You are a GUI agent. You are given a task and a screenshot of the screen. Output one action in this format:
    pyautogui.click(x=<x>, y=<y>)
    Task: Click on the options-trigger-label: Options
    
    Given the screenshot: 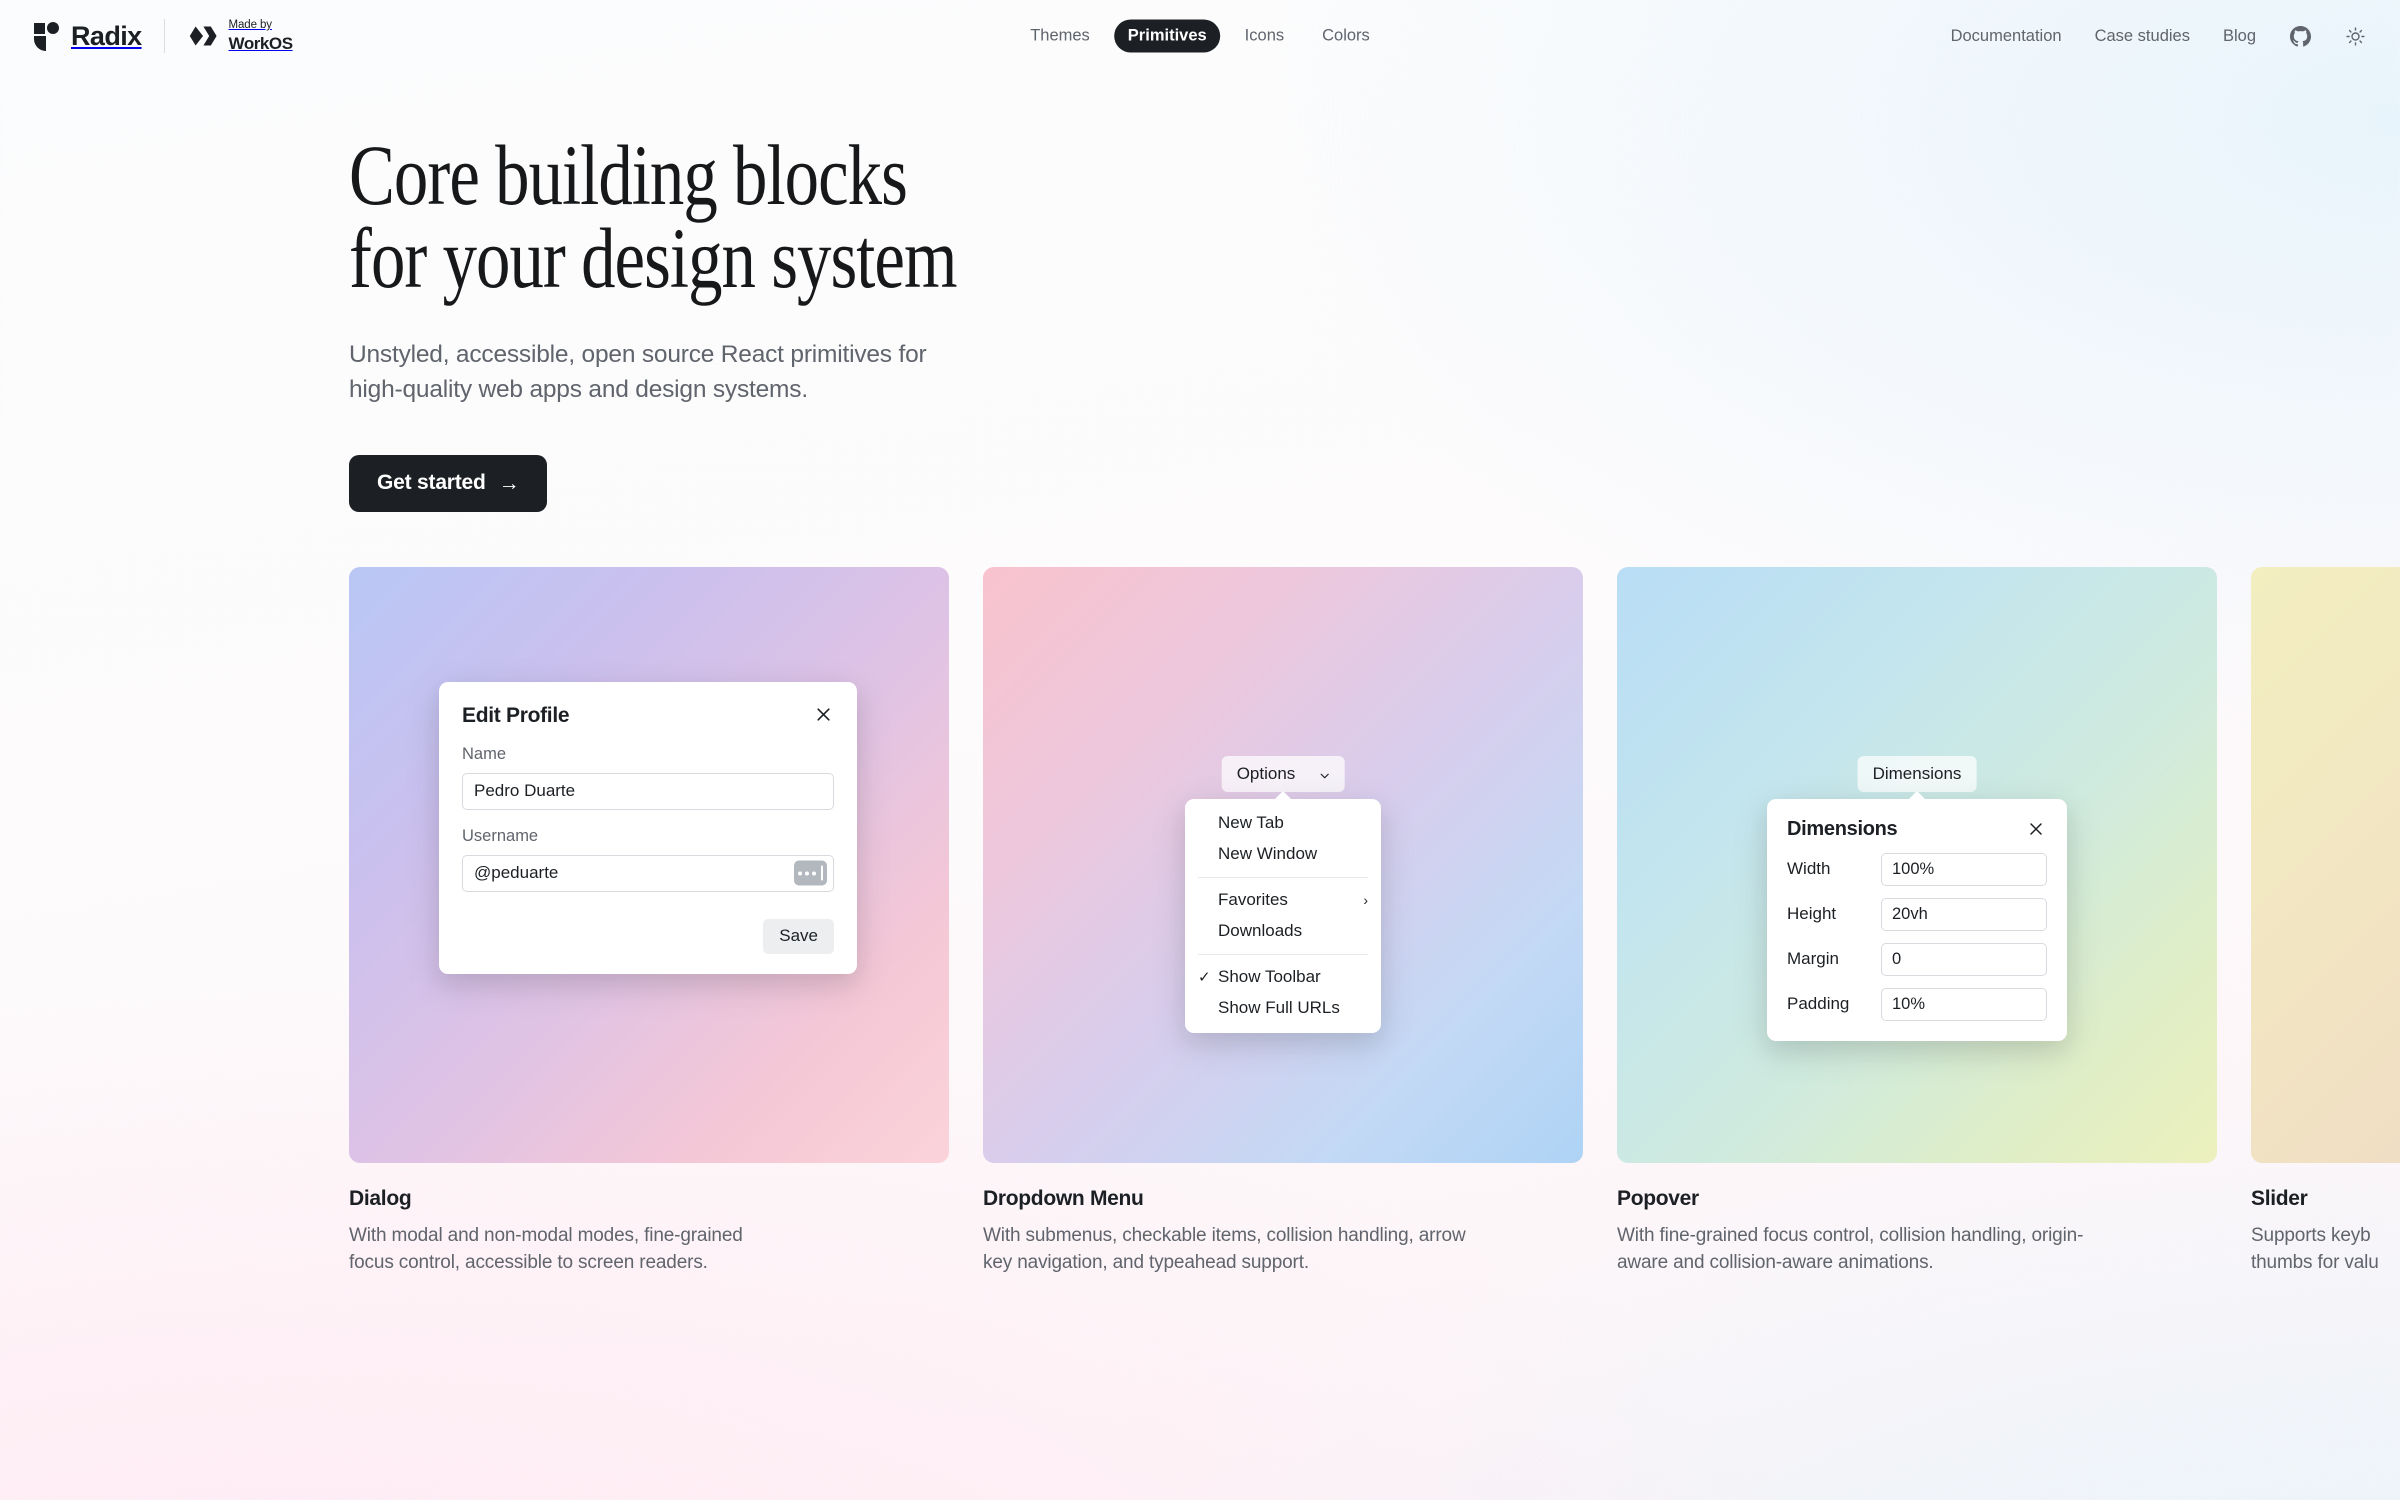 What is the action you would take?
    pyautogui.click(x=1266, y=773)
    